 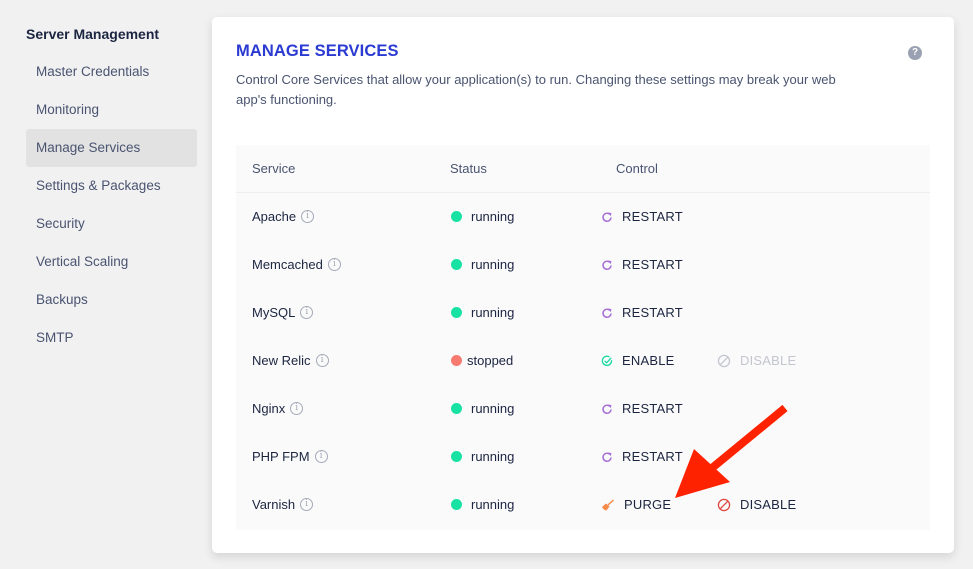 I want to click on page-title: MANAGE SERVICES, so click(x=317, y=51).